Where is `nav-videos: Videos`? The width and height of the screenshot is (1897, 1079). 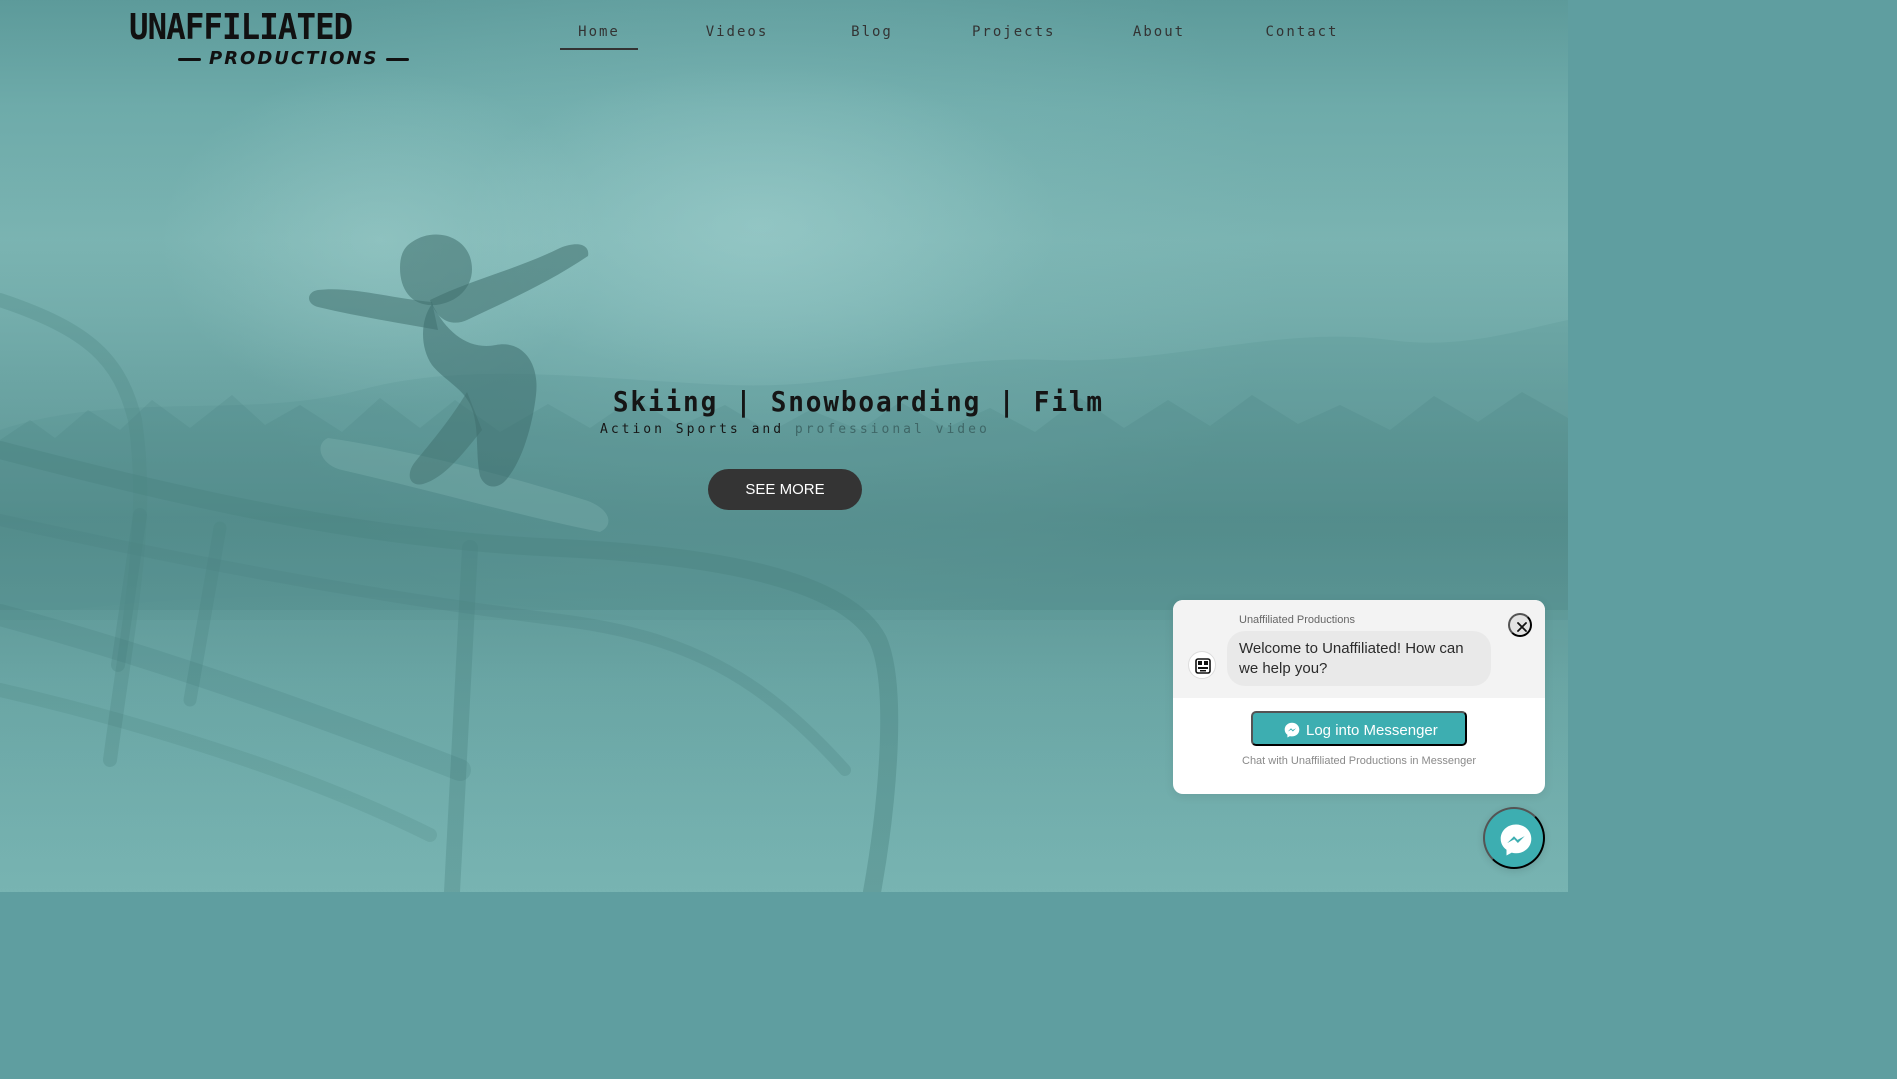
nav-videos: Videos is located at coordinates (737, 35).